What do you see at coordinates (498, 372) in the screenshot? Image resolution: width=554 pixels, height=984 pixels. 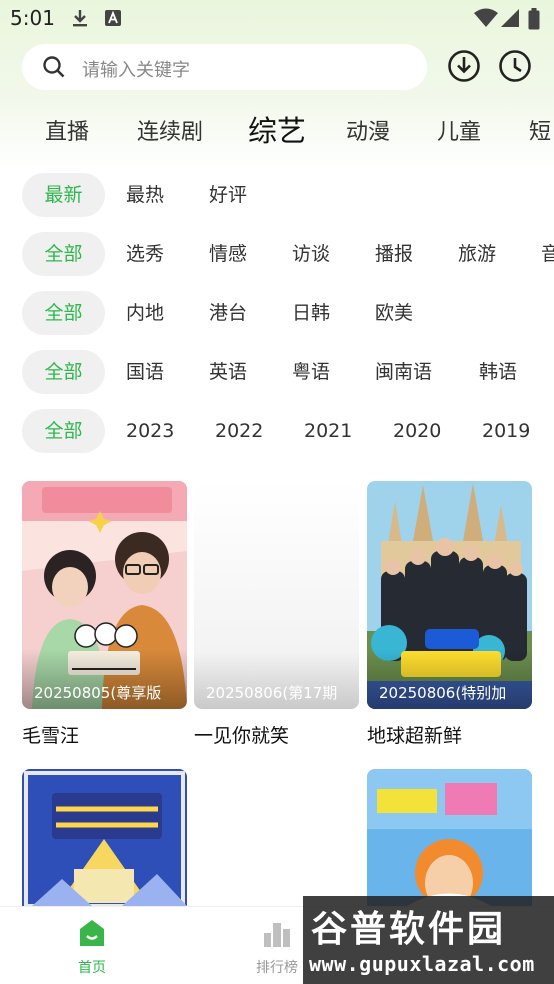 I see `filter-language-item: 韩语` at bounding box center [498, 372].